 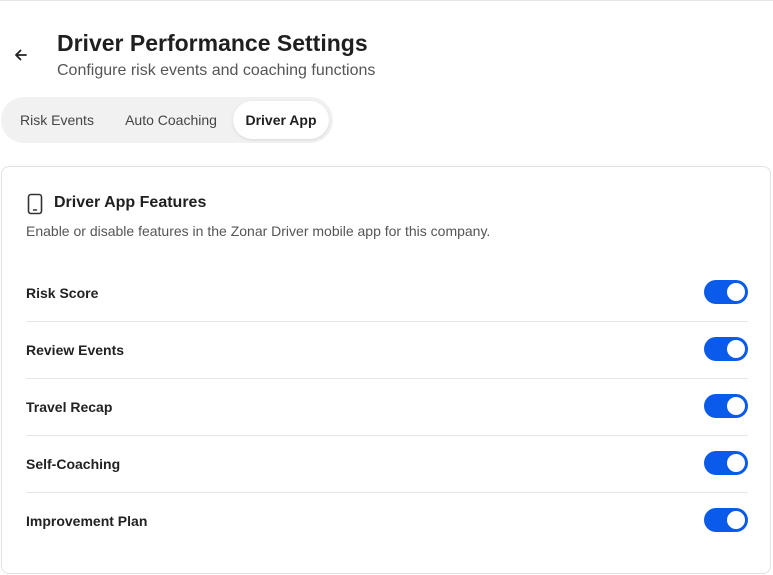 I want to click on feature-label: Improvement Plan, so click(x=87, y=521).